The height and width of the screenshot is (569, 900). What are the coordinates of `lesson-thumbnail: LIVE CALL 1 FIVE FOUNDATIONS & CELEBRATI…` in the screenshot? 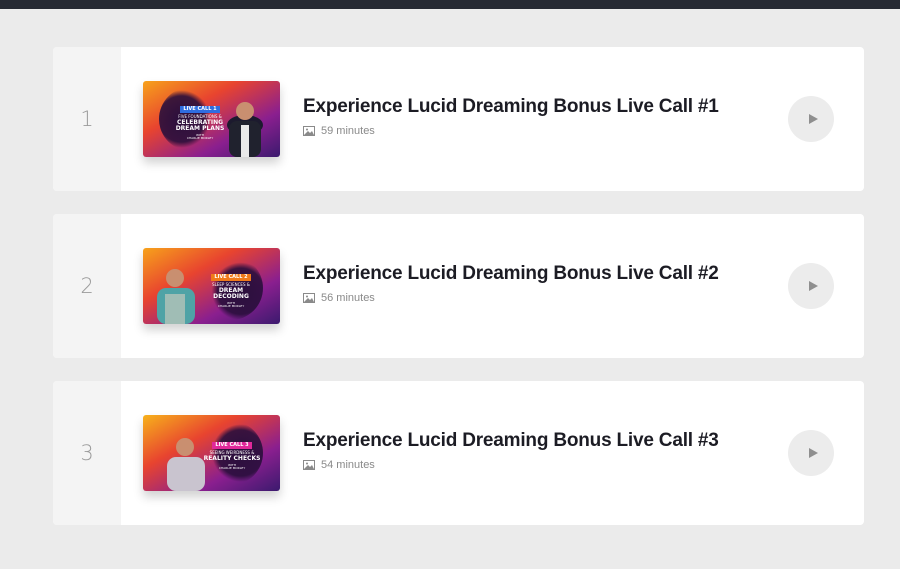 It's located at (211, 119).